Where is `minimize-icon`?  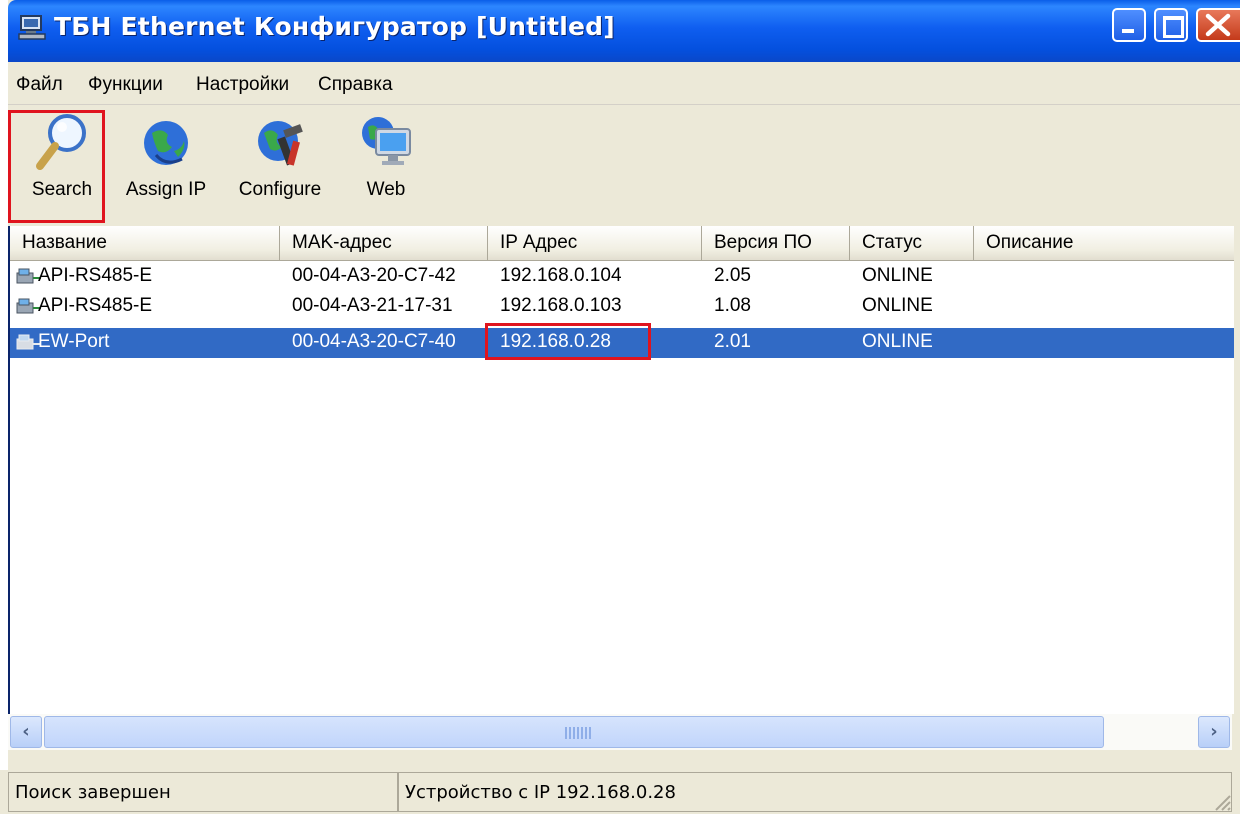
minimize-icon is located at coordinates (1128, 31).